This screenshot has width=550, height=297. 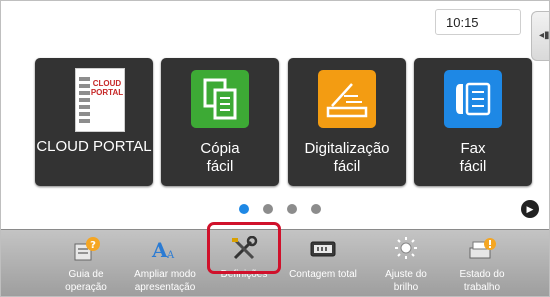 I want to click on shortcut-label: Contagem total, so click(x=323, y=274).